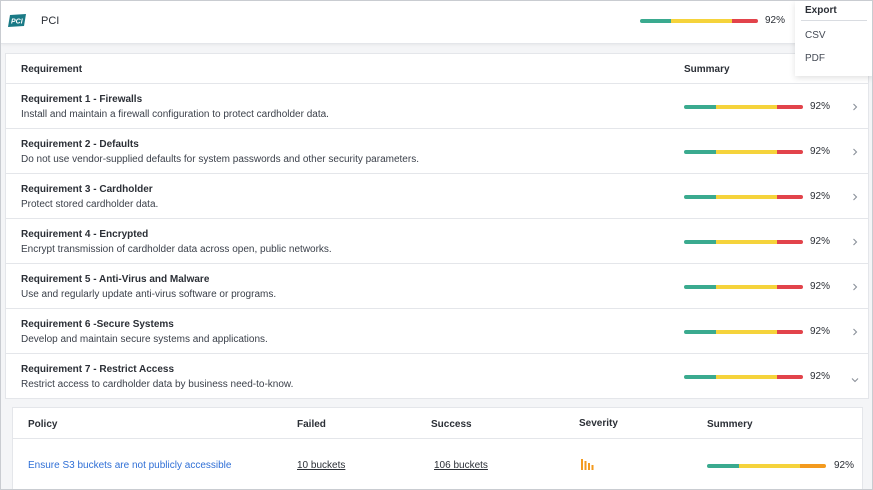 Image resolution: width=873 pixels, height=490 pixels. What do you see at coordinates (775, 20) in the screenshot?
I see `overall-percent: 92%` at bounding box center [775, 20].